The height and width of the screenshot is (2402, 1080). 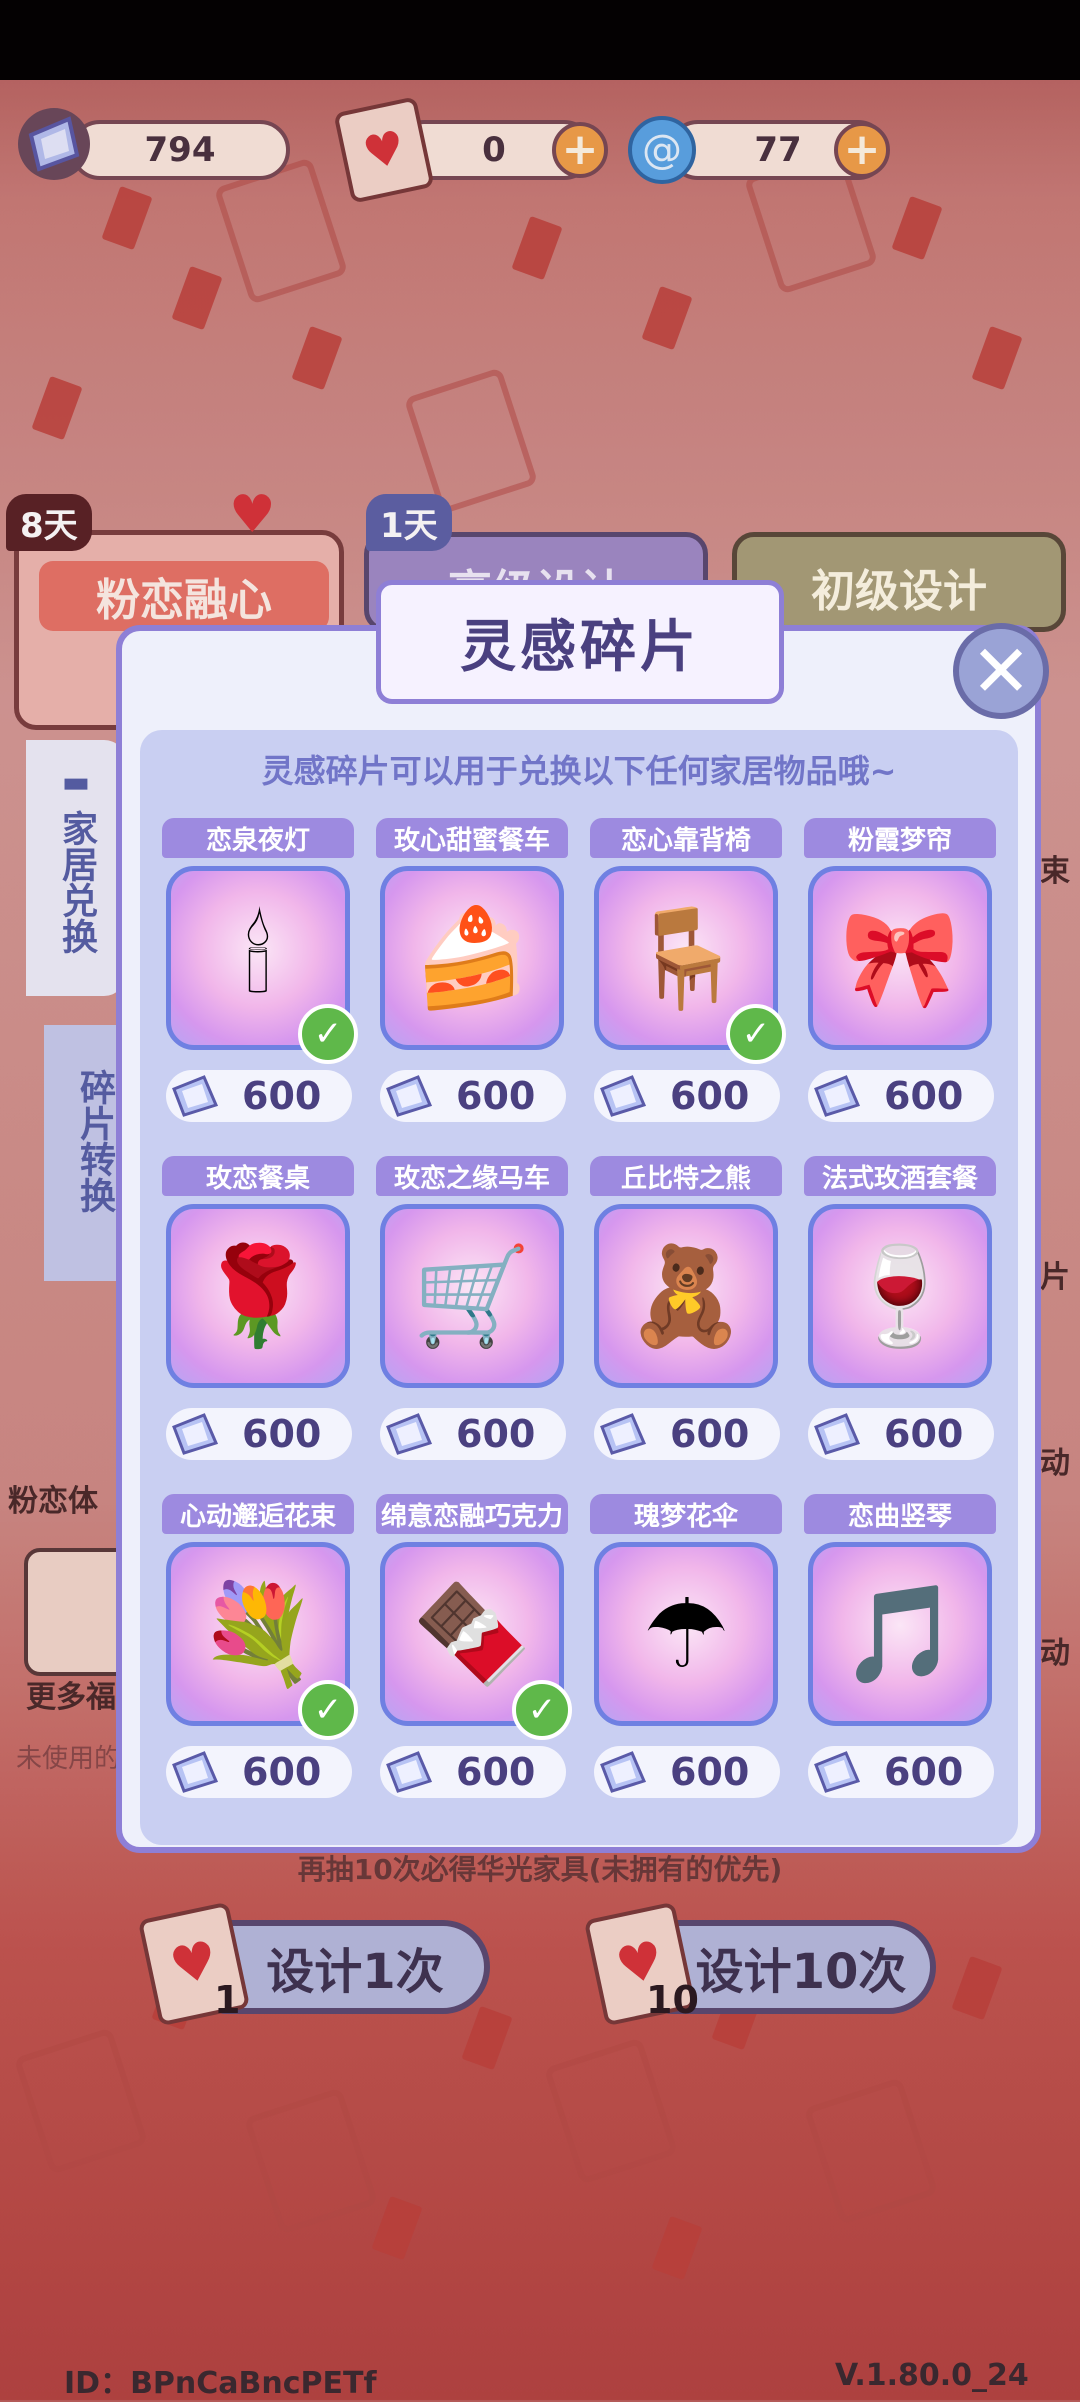 I want to click on item-name: 玫恋餐桌, so click(x=258, y=1176).